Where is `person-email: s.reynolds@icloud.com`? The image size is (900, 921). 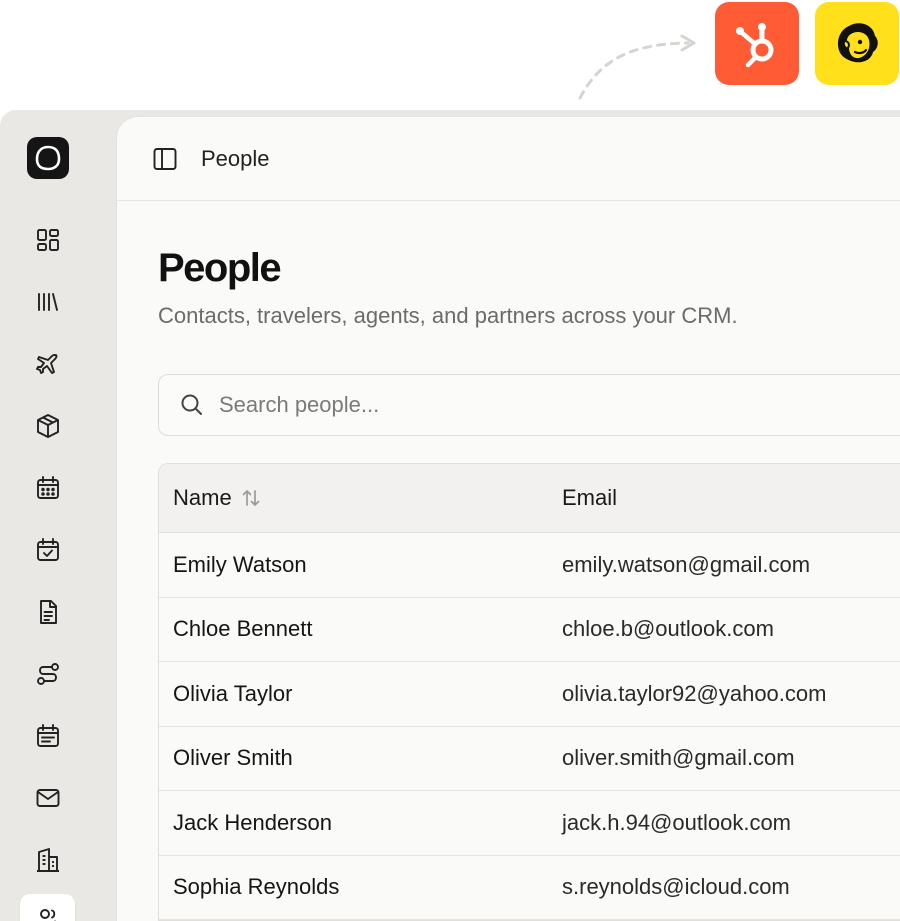
person-email: s.reynolds@icloud.com is located at coordinates (676, 887).